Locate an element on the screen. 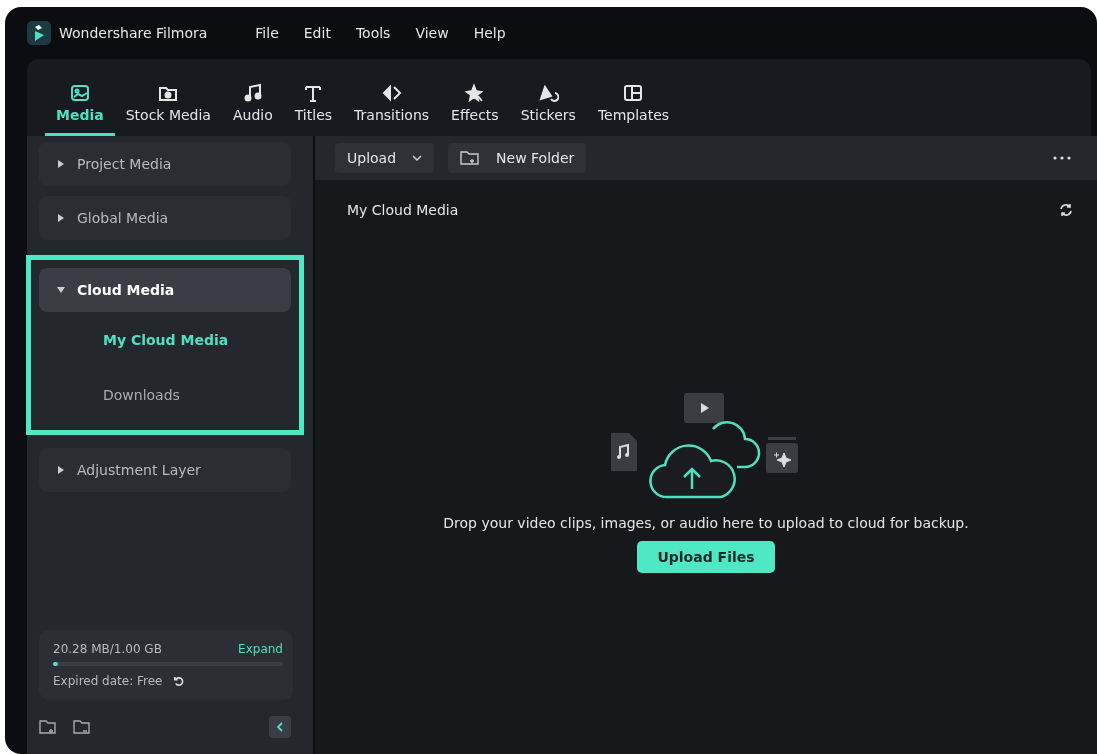 The image size is (1097, 754). chevron-left-icon is located at coordinates (280, 727).